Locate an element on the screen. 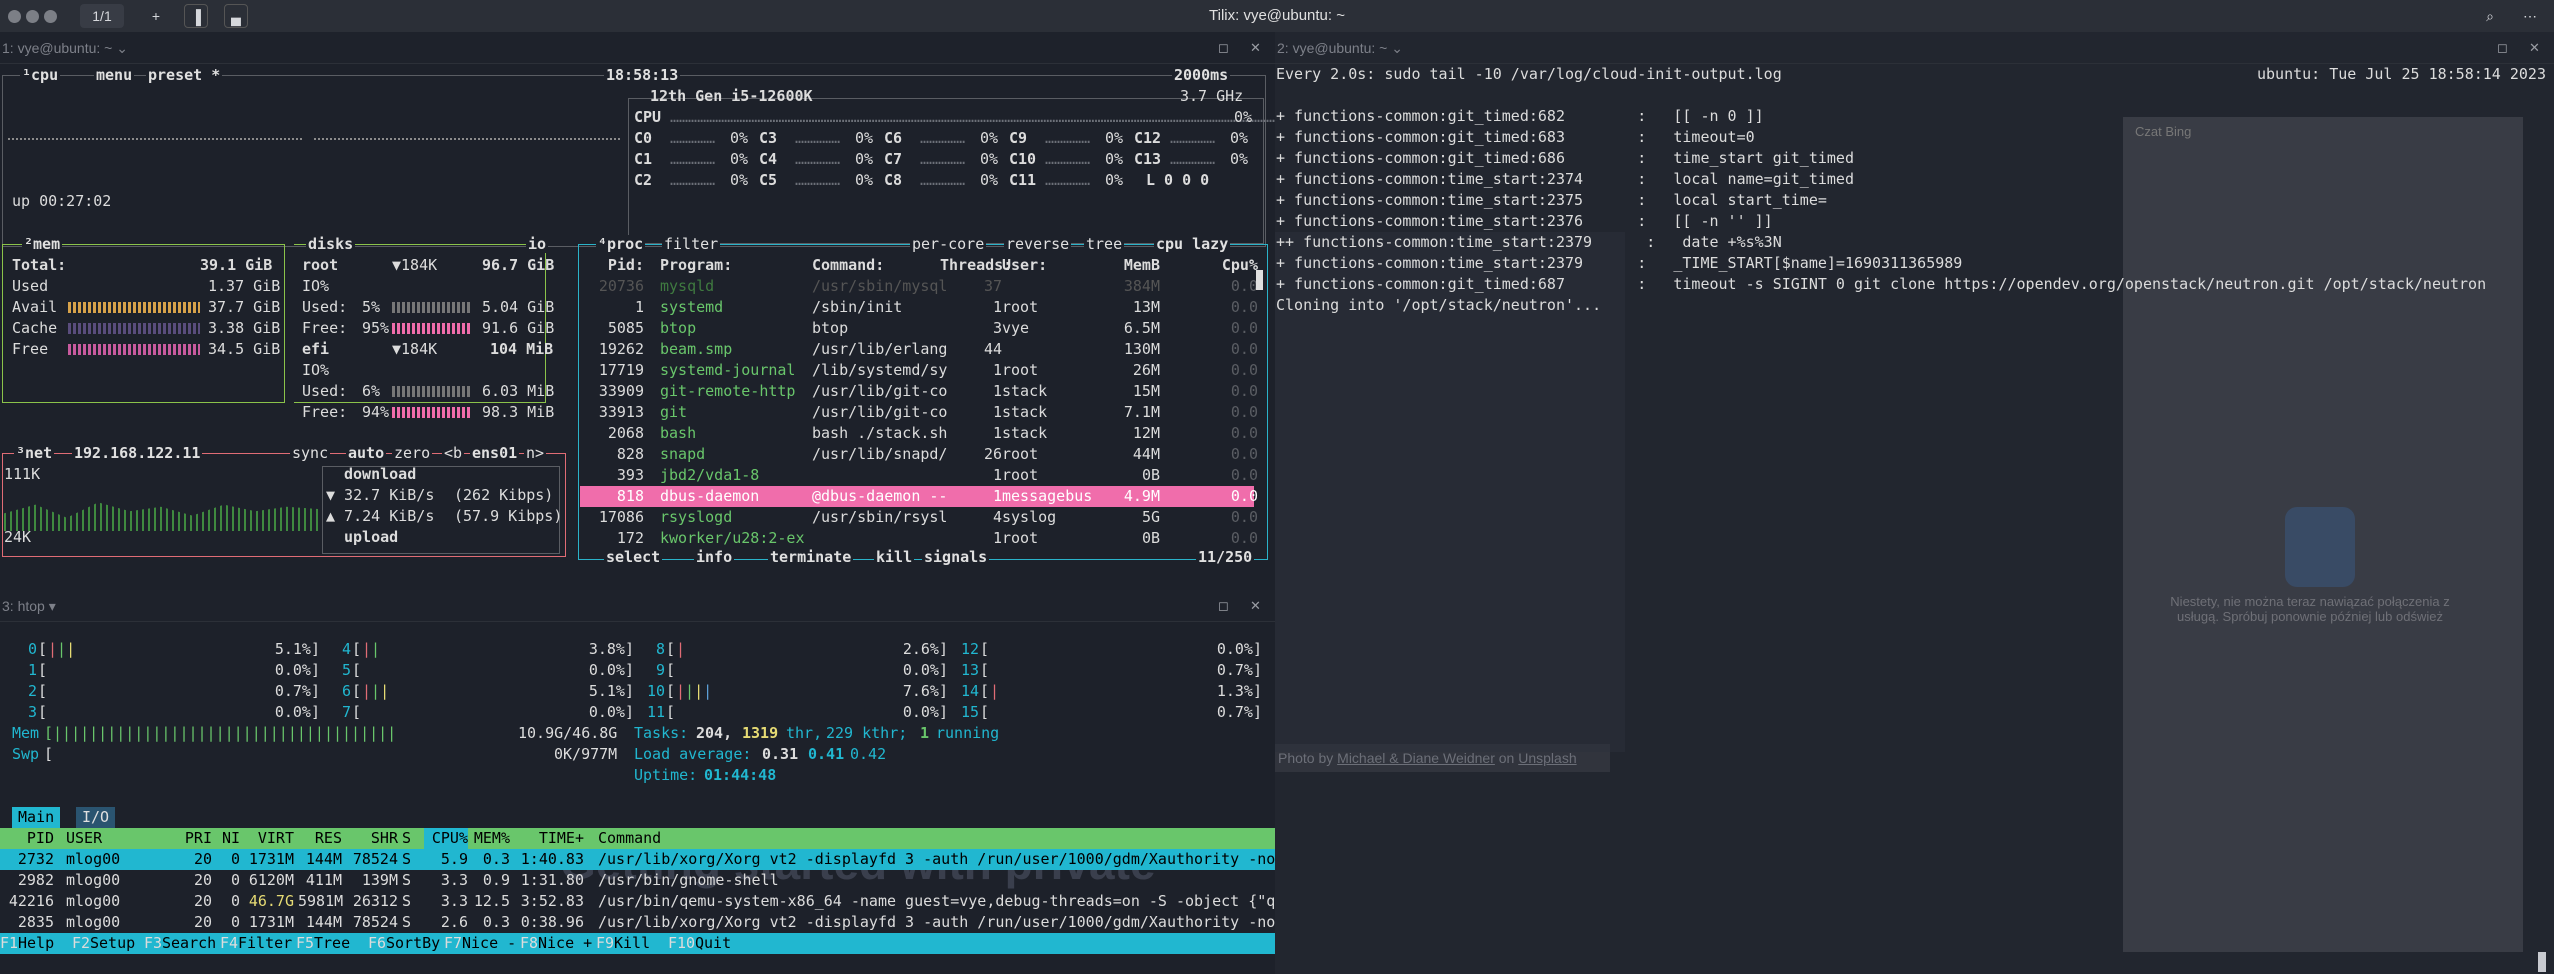 Image resolution: width=2554 pixels, height=974 pixels. fkey-kill-button: Kill is located at coordinates (641, 943).